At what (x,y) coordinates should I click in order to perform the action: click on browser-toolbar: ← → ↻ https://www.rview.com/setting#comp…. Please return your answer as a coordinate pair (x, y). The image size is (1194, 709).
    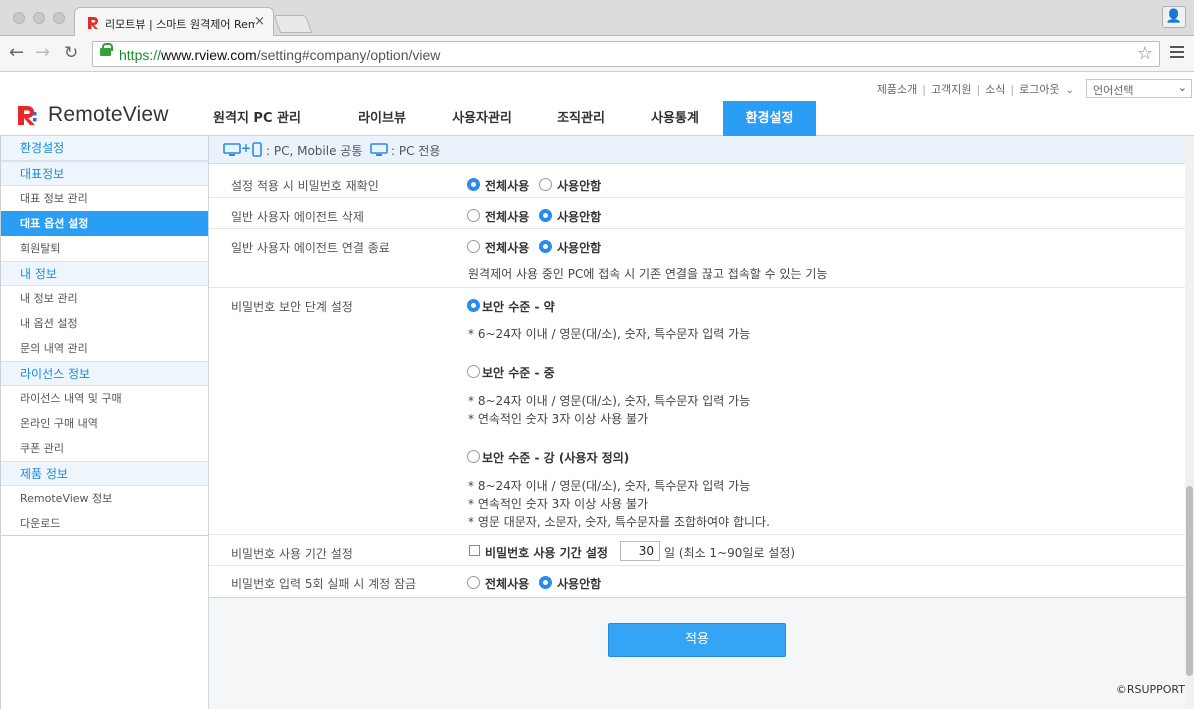
    Looking at the image, I should click on (597, 54).